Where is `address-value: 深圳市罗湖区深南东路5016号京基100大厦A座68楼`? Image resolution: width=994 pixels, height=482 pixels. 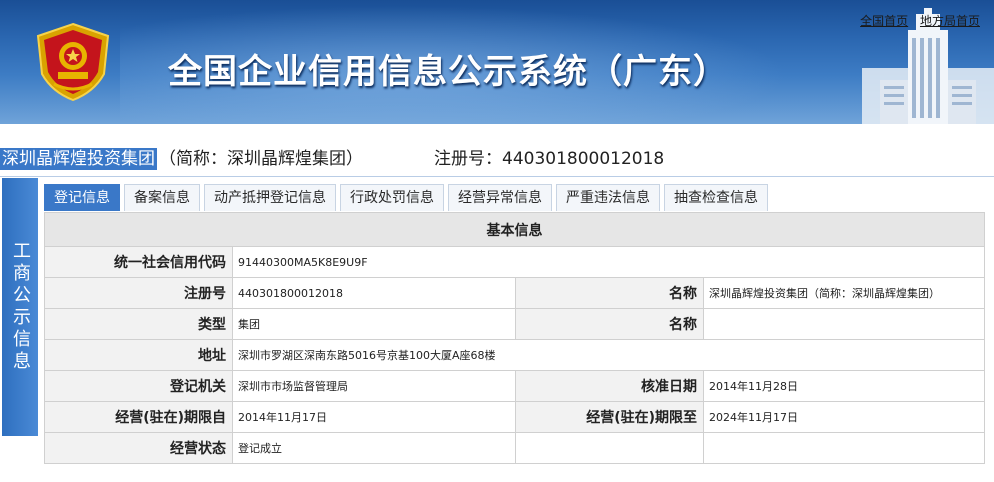
address-value: 深圳市罗湖区深南东路5016号京基100大厦A座68楼 is located at coordinates (608, 355).